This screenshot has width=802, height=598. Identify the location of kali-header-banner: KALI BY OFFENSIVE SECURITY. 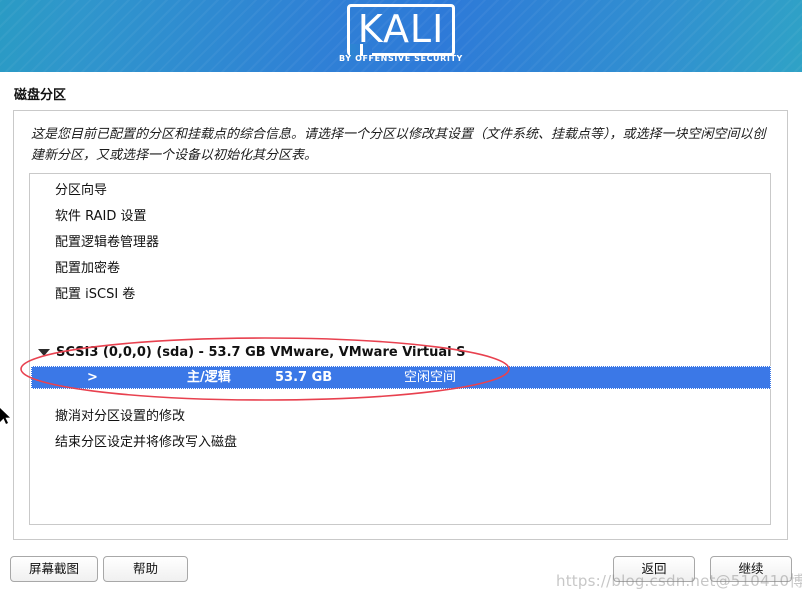
(401, 36).